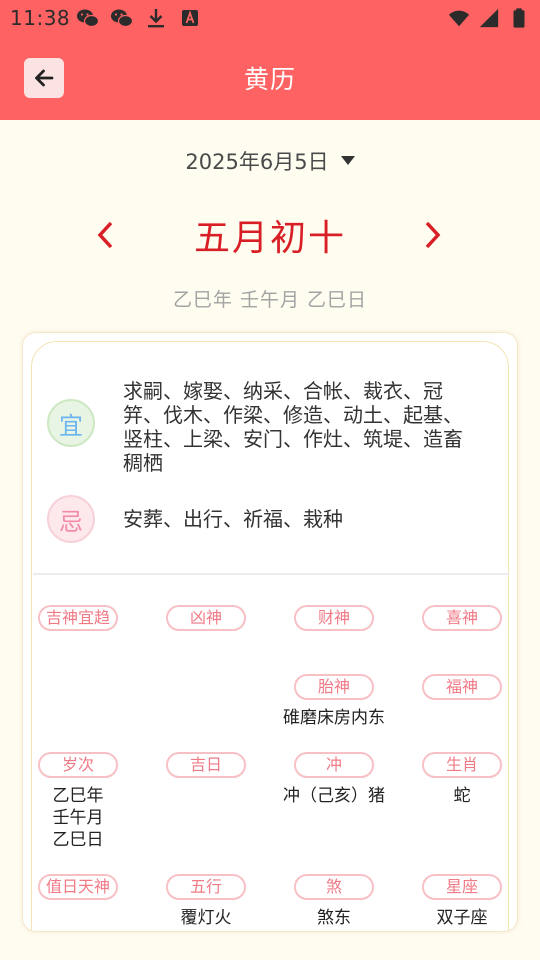 The height and width of the screenshot is (960, 540). I want to click on tag-jishen-yiqu: 吉神宜趋, so click(78, 618).